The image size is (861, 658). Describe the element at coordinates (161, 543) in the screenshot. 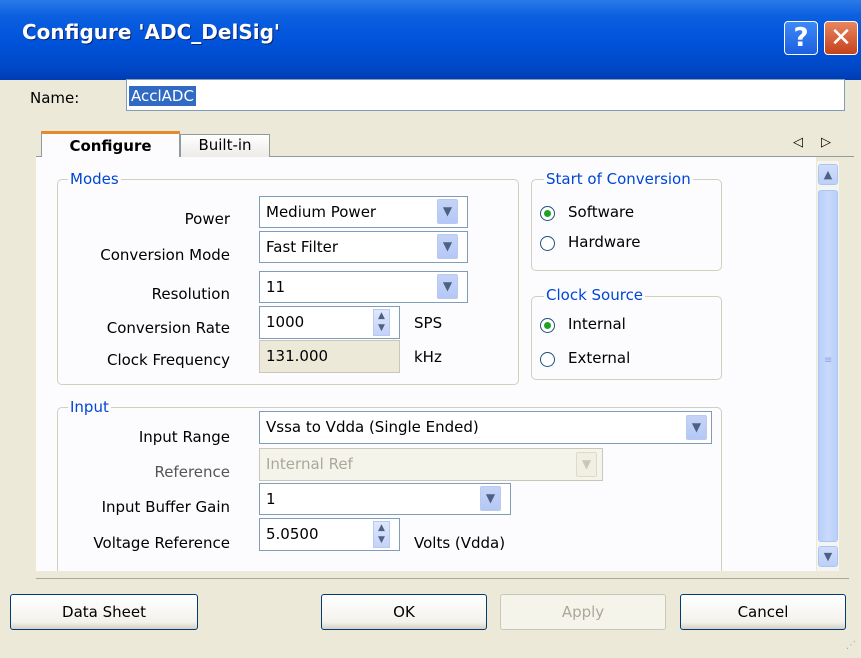

I see `voltage-reference-label: Voltage Reference` at that location.